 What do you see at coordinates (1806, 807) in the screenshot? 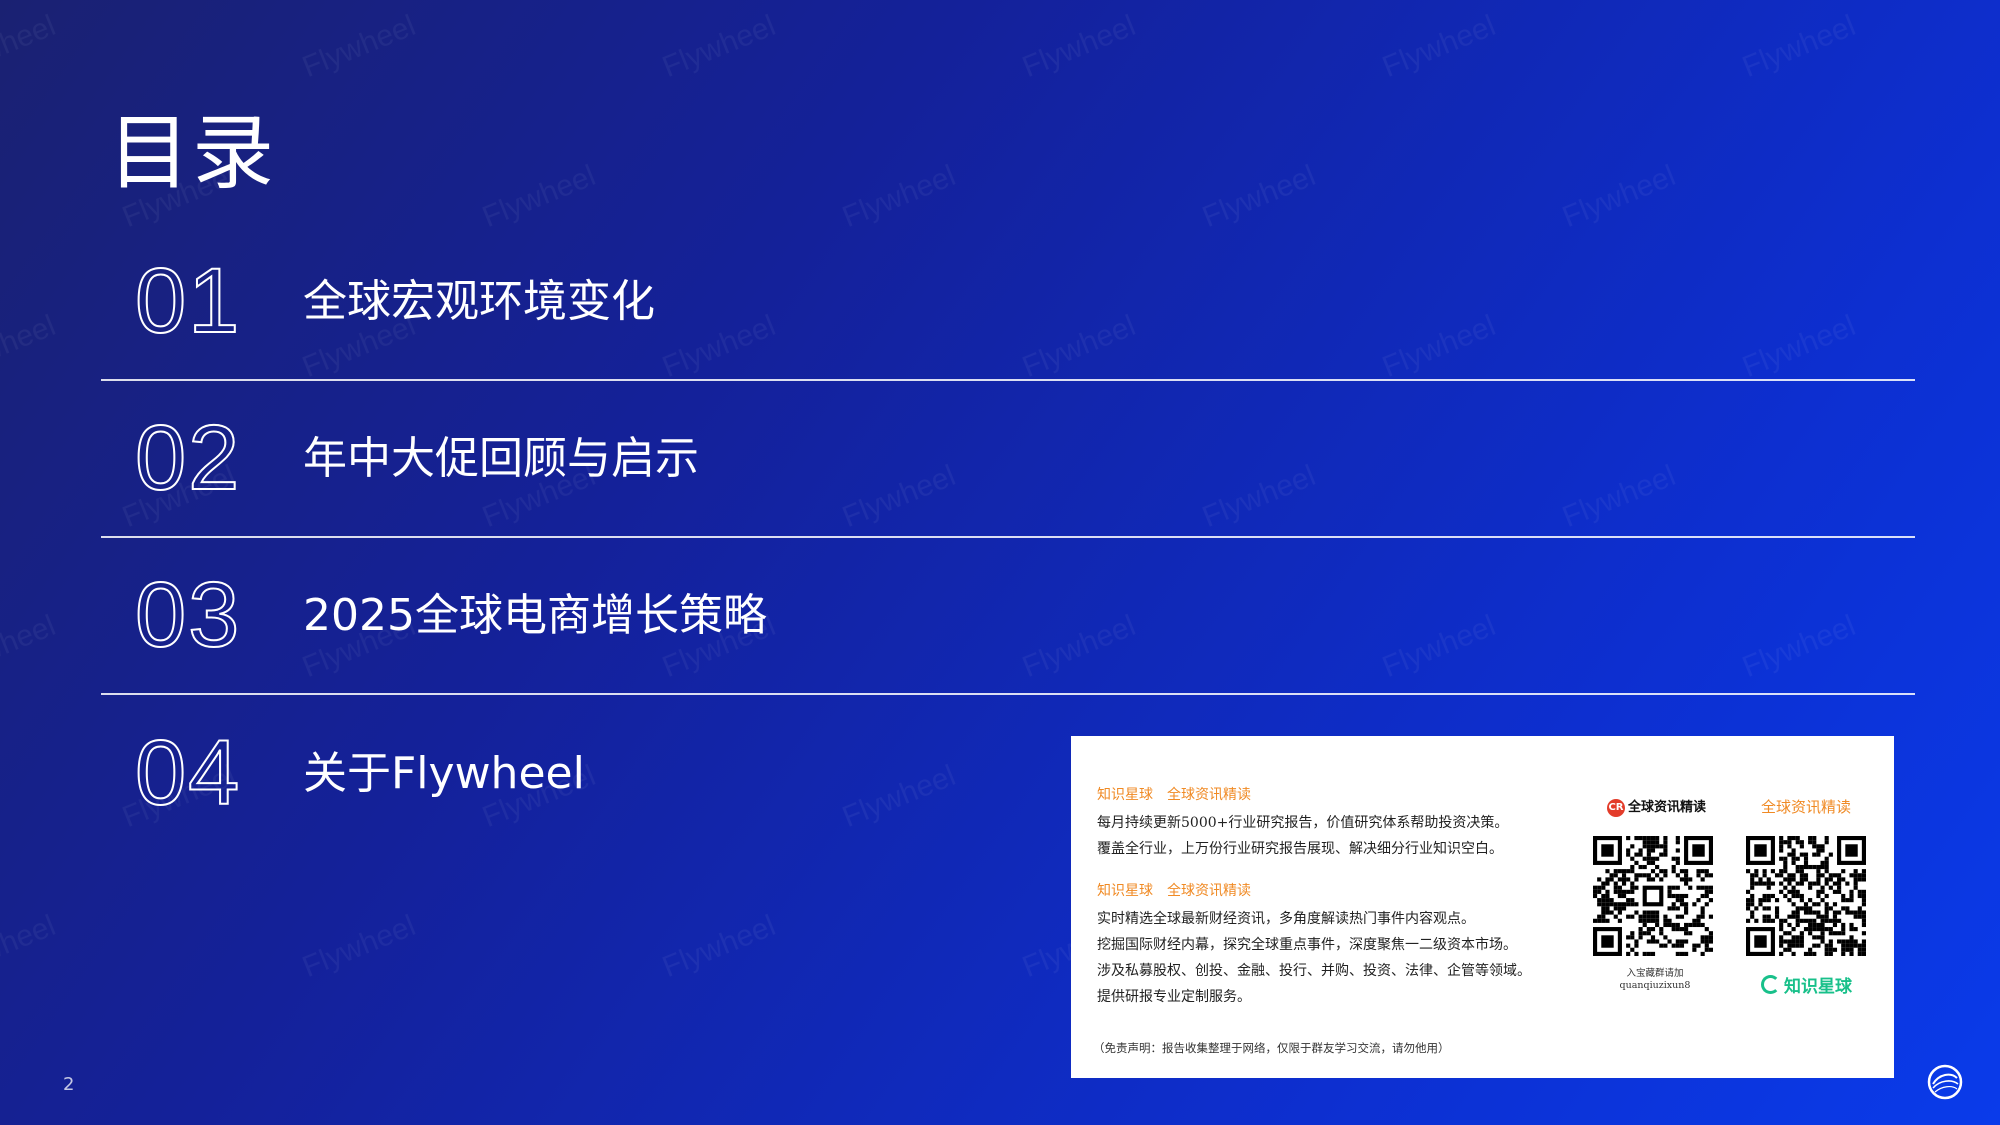
I see `brand-right-top: 全球资讯精读` at bounding box center [1806, 807].